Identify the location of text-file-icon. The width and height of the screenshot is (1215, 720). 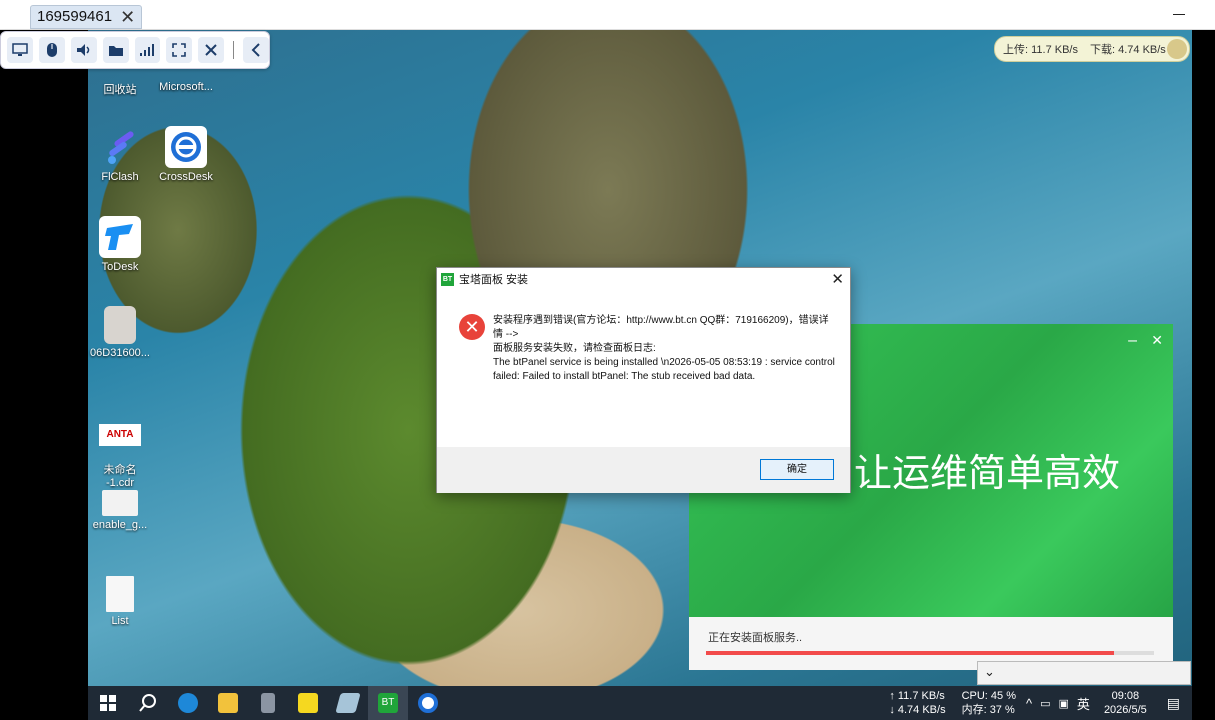
(120, 594).